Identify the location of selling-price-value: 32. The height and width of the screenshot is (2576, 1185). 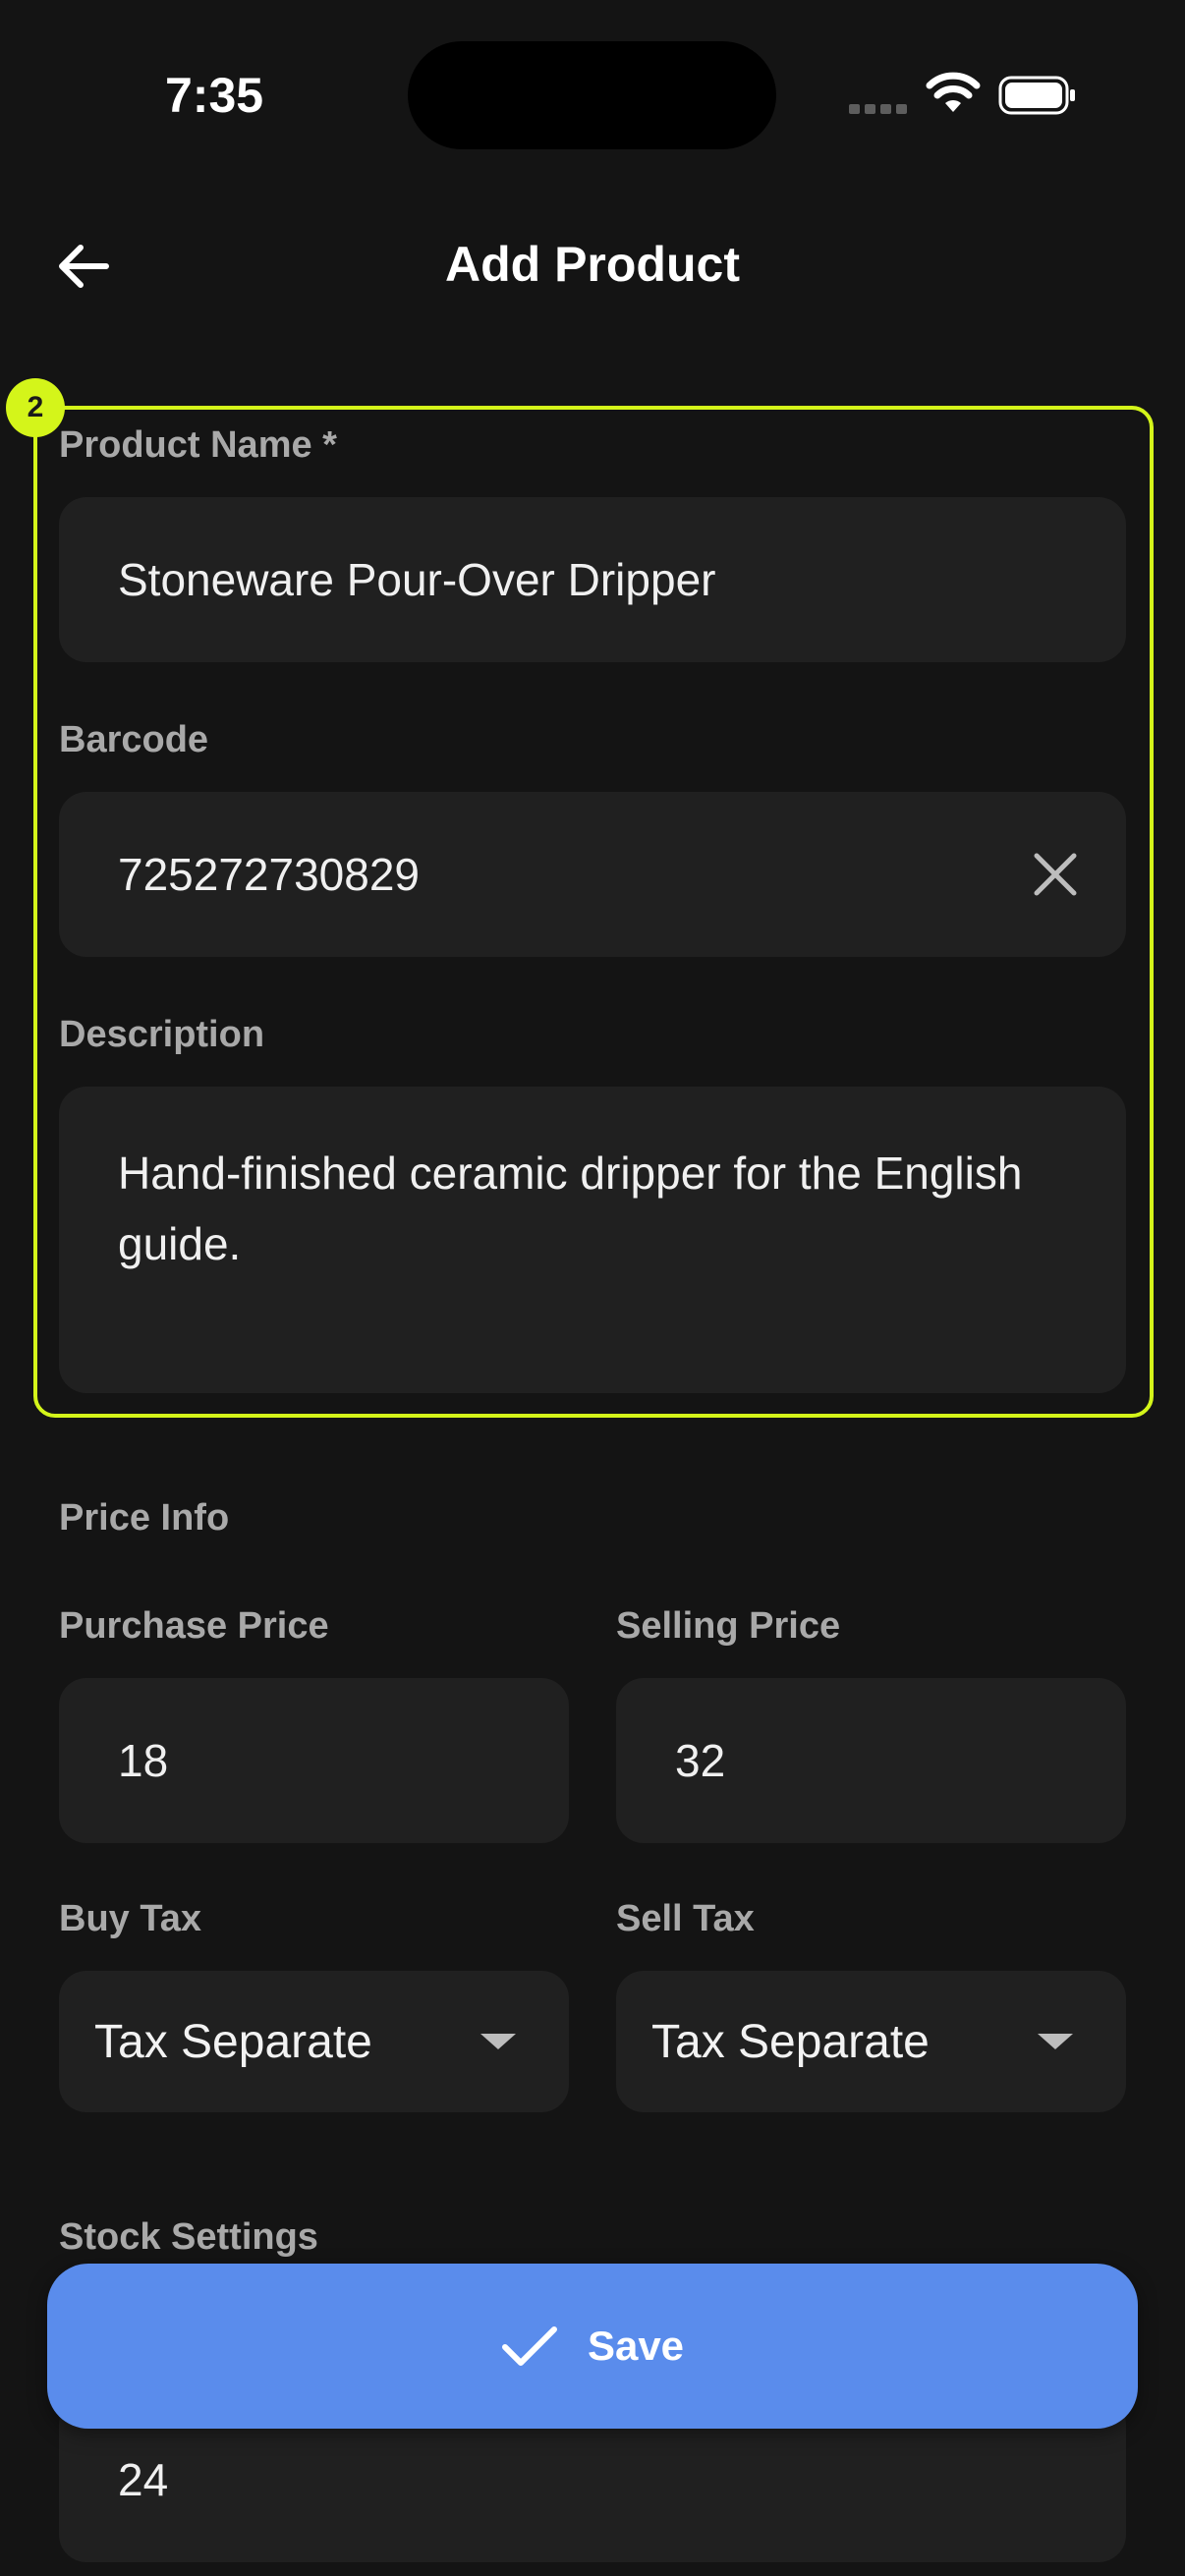
(701, 1760).